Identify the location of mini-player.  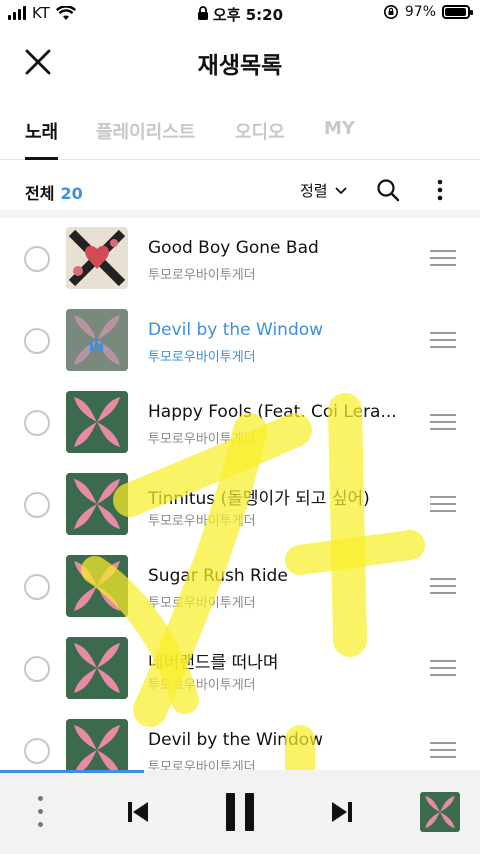
(240, 812).